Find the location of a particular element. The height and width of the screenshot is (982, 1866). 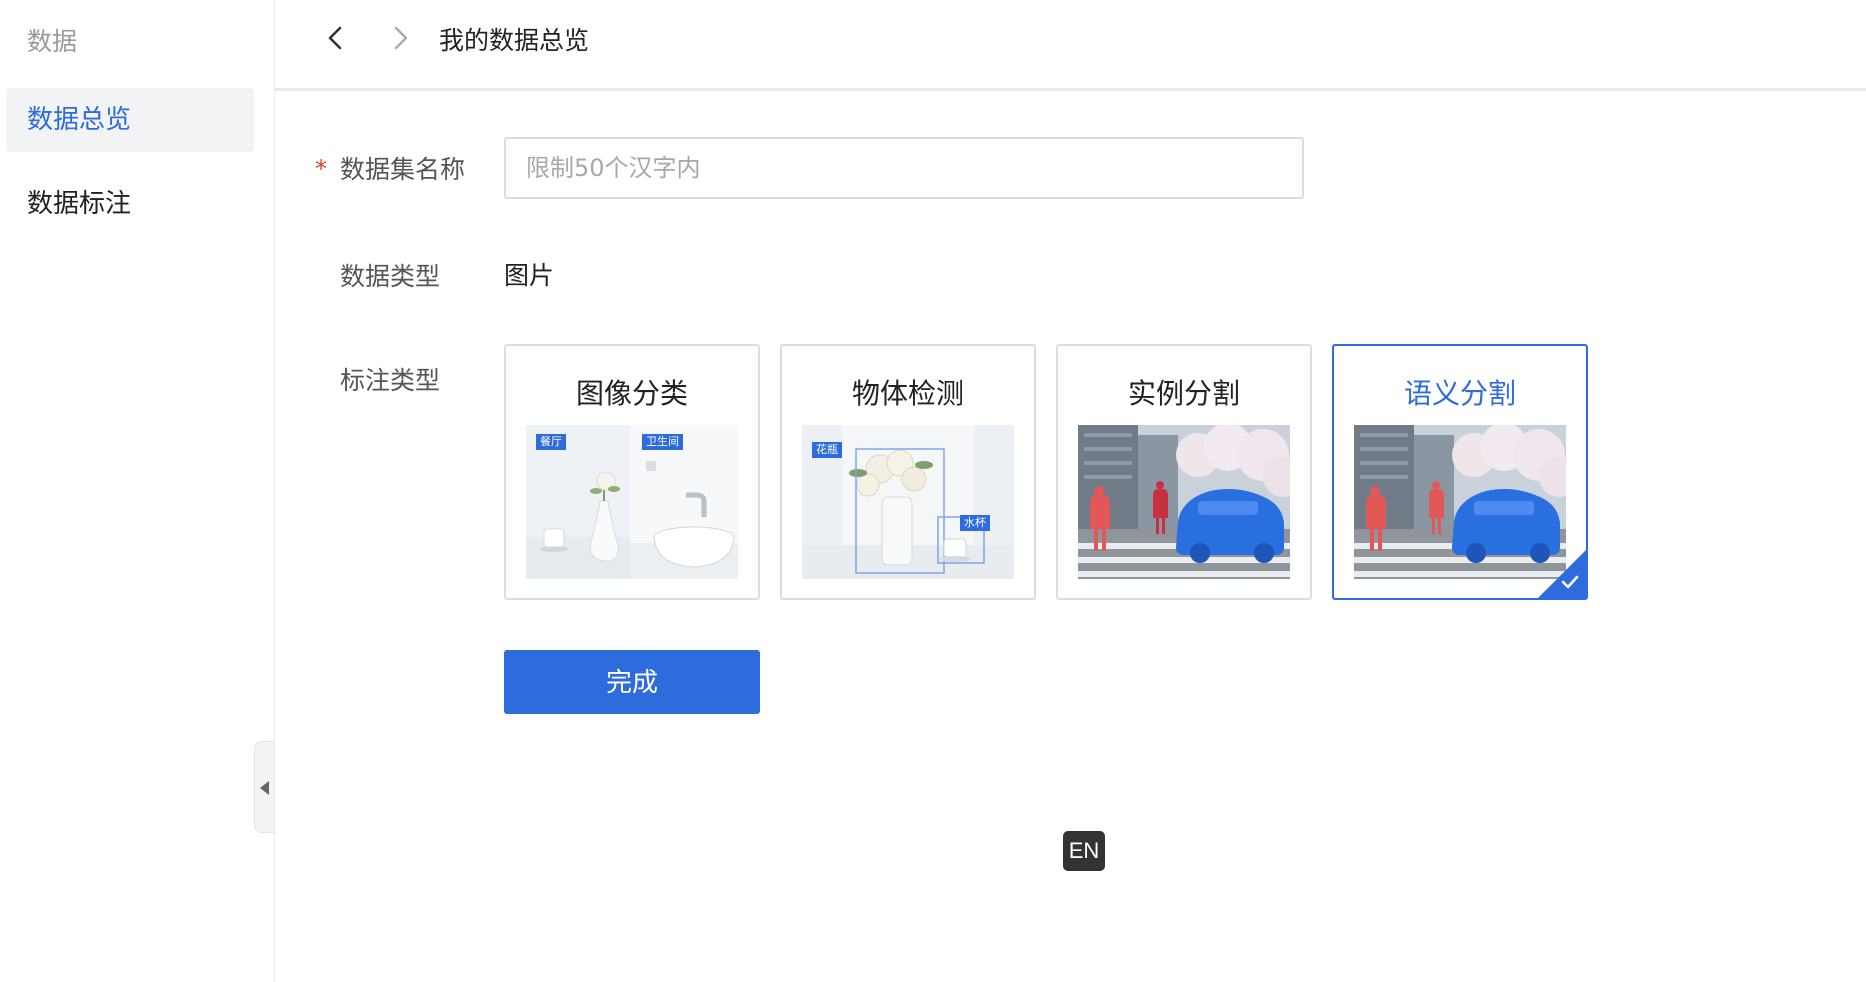

language-switch-badge: EN is located at coordinates (1084, 851).